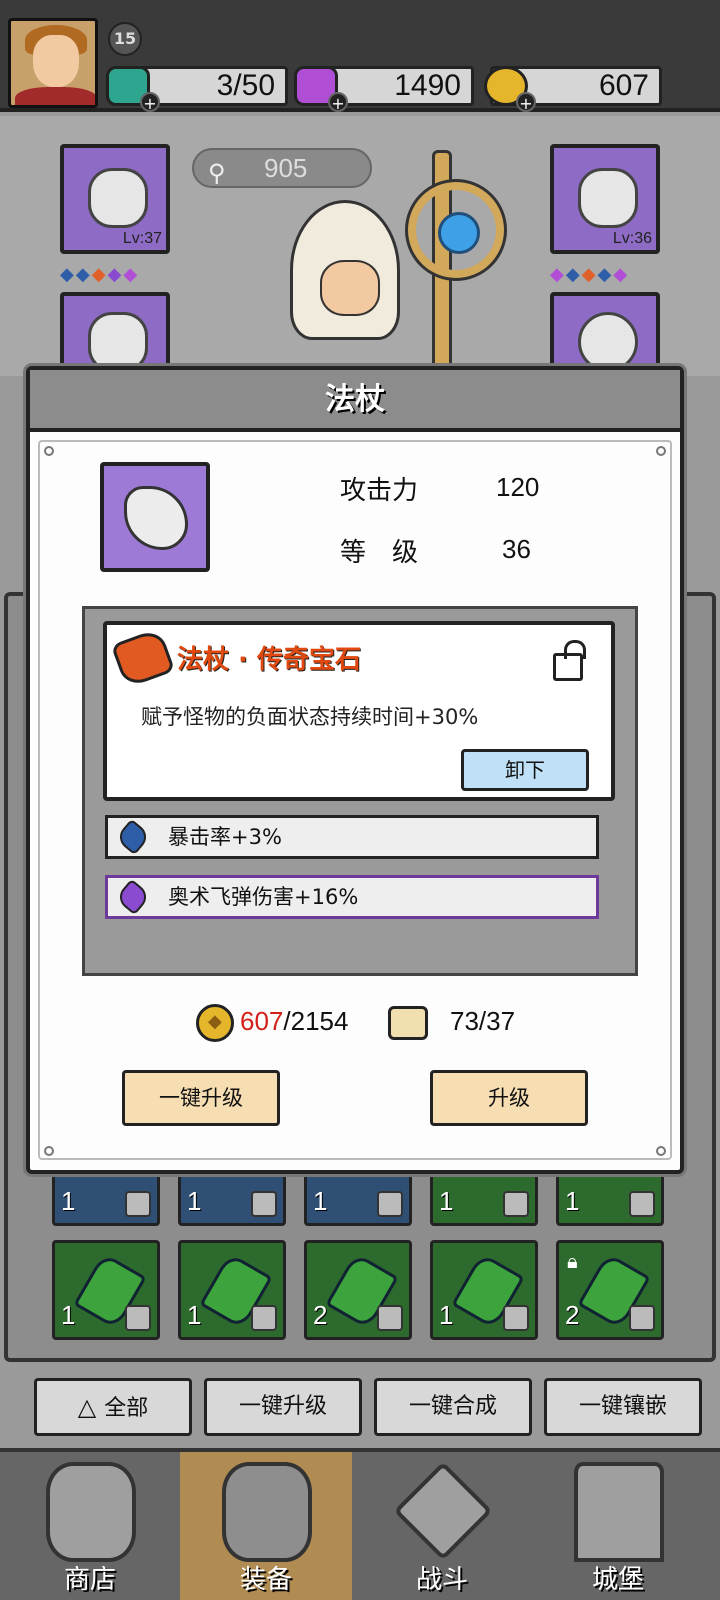  I want to click on staff-type-icon, so click(516, 1318).